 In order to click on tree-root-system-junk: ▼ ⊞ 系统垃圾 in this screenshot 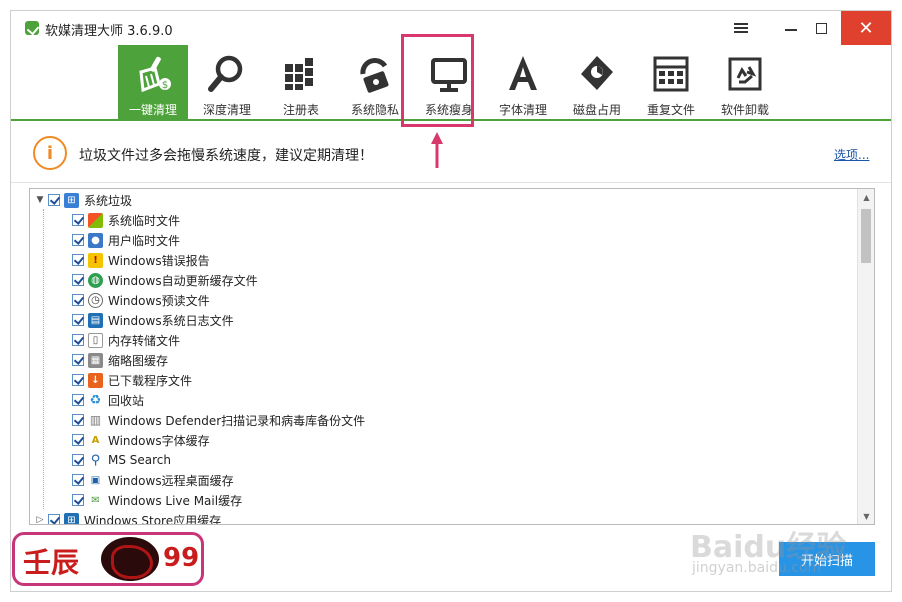, I will do `click(83, 200)`.